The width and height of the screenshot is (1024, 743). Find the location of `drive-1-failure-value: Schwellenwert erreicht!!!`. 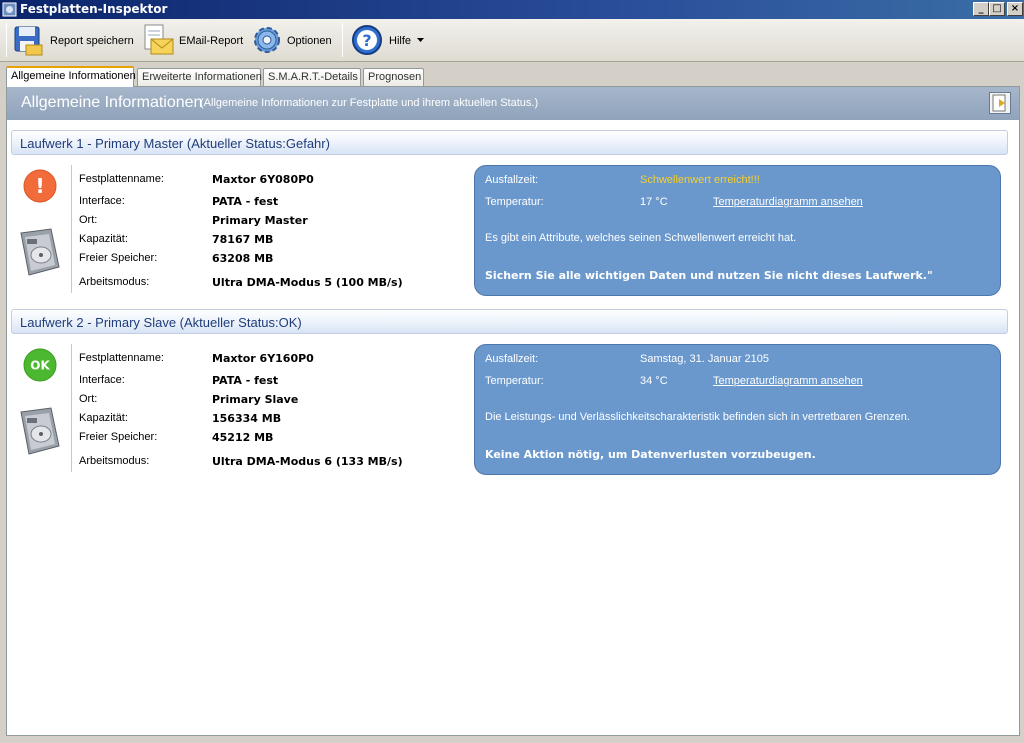

drive-1-failure-value: Schwellenwert erreicht!!! is located at coordinates (700, 180).